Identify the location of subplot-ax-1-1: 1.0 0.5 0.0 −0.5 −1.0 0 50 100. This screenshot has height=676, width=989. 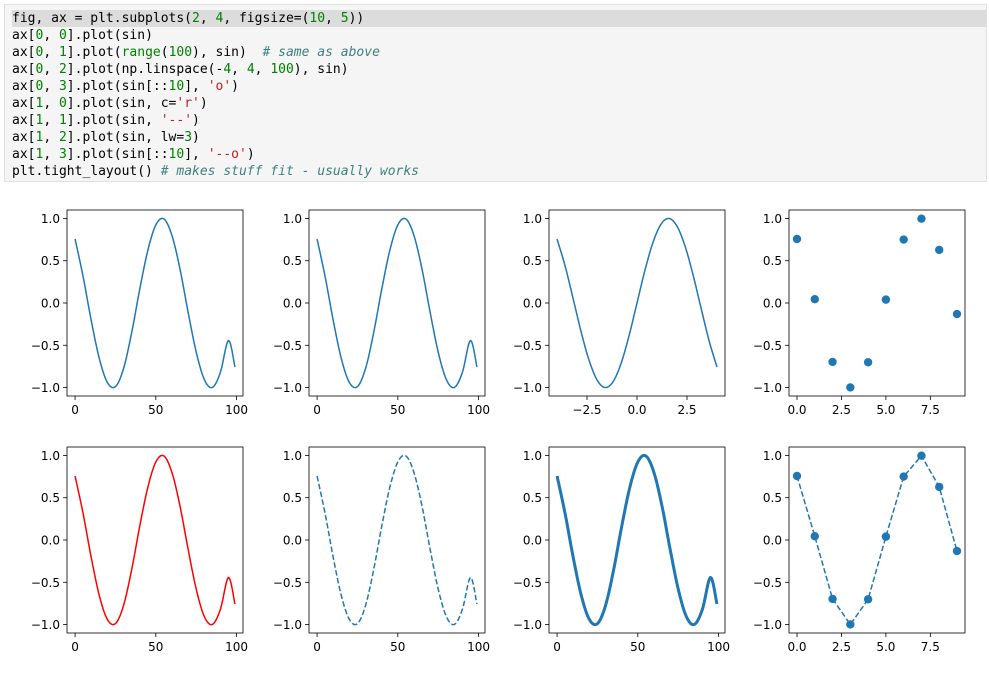
(381, 550).